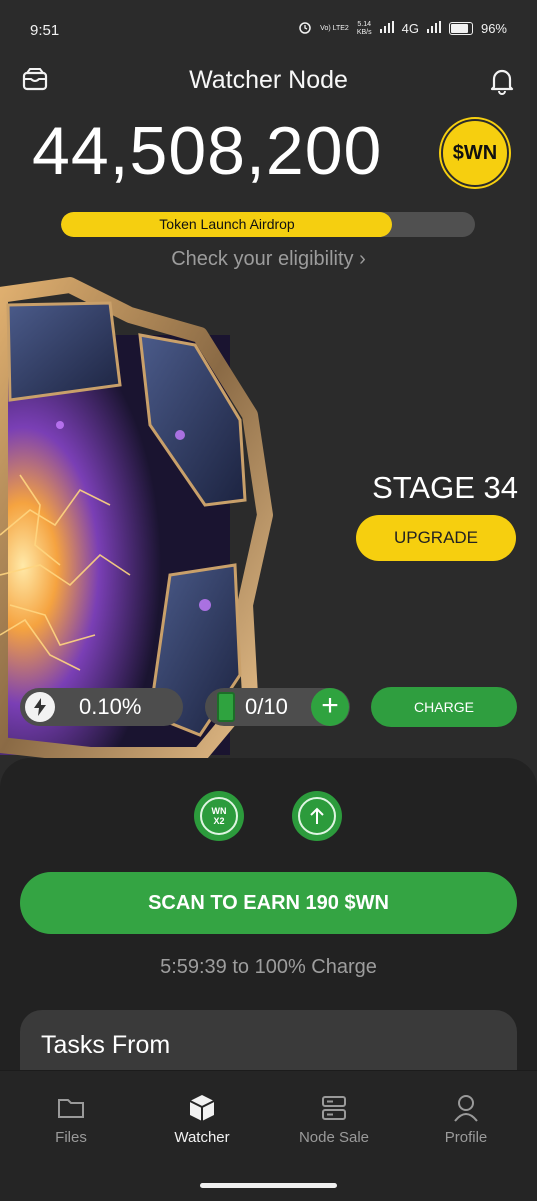 The height and width of the screenshot is (1201, 537). Describe the element at coordinates (334, 28) in the screenshot. I see `lte-indicator: Vo) LTE2` at that location.